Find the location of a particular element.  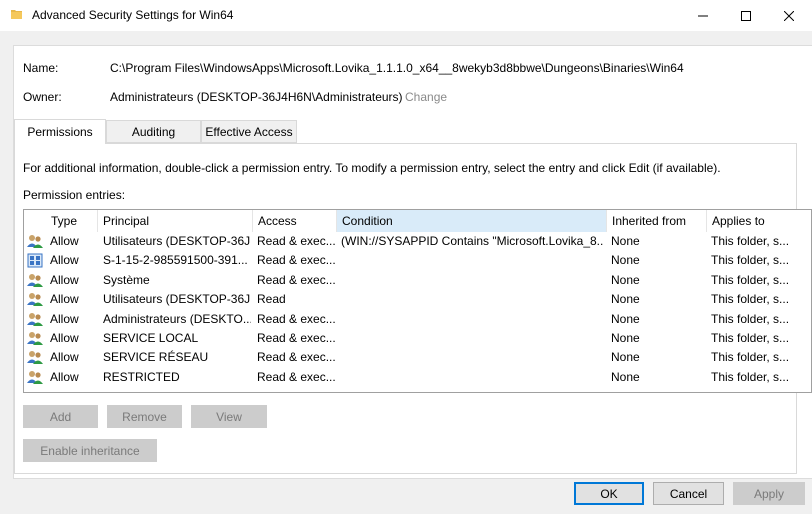

maximize-button is located at coordinates (746, 15).